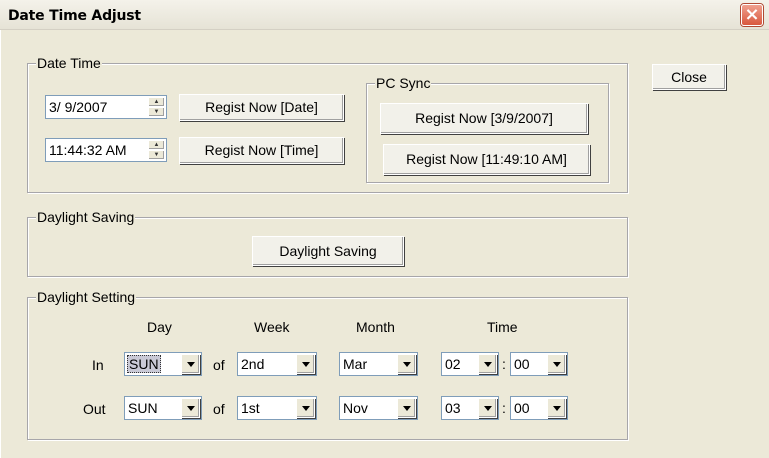  I want to click on out-week-value: 1st, so click(250, 408).